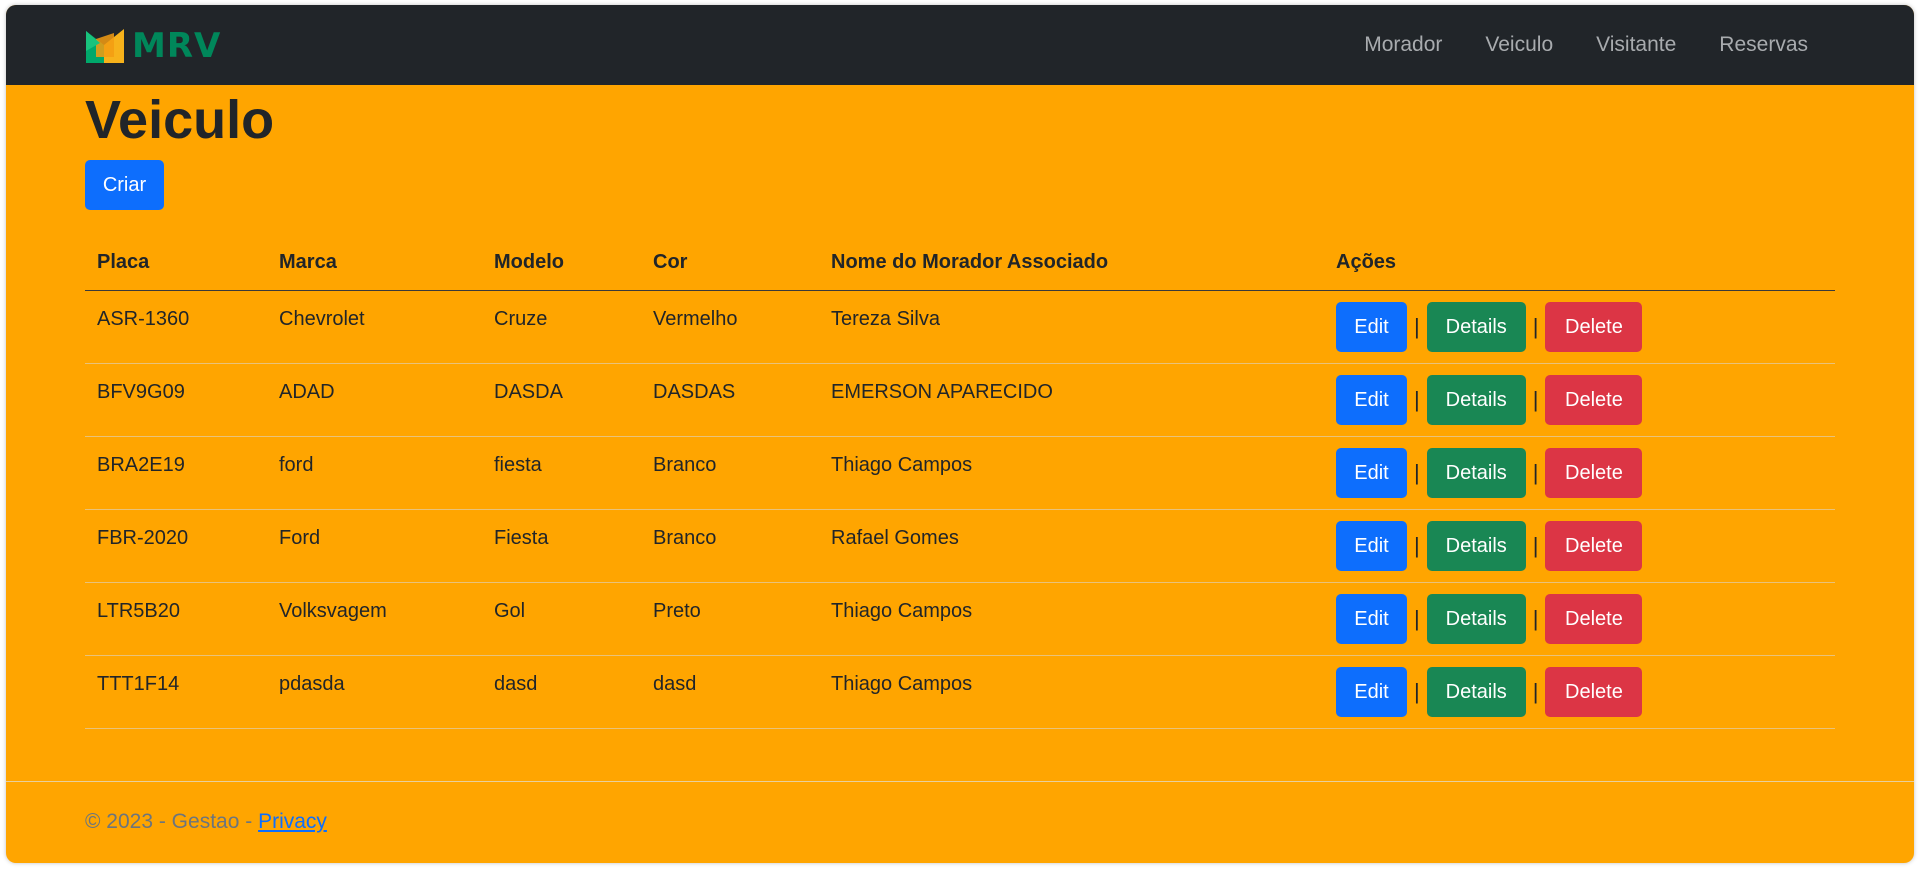 The image size is (1920, 870). Describe the element at coordinates (1403, 45) in the screenshot. I see `nav-link-morador: Morador` at that location.